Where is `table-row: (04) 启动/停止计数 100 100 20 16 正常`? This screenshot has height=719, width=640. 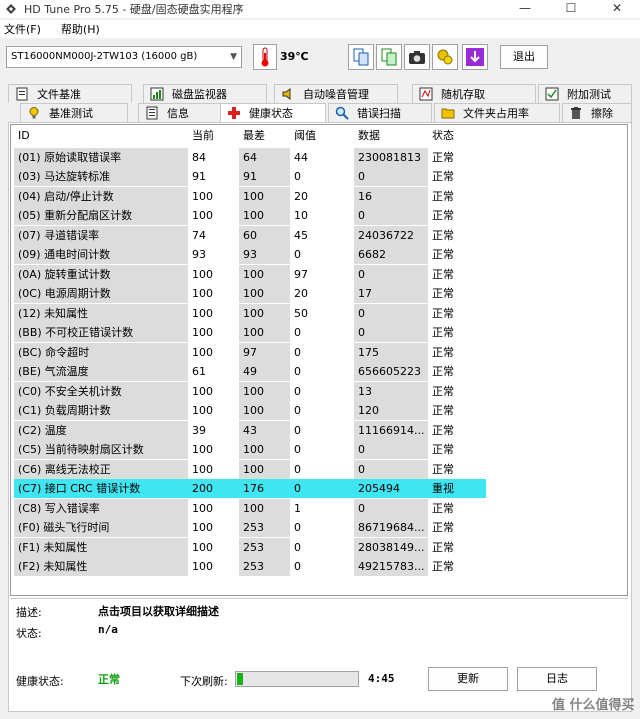
table-row: (04) 启动/停止计数 100 100 20 16 正常 is located at coordinates (250, 196).